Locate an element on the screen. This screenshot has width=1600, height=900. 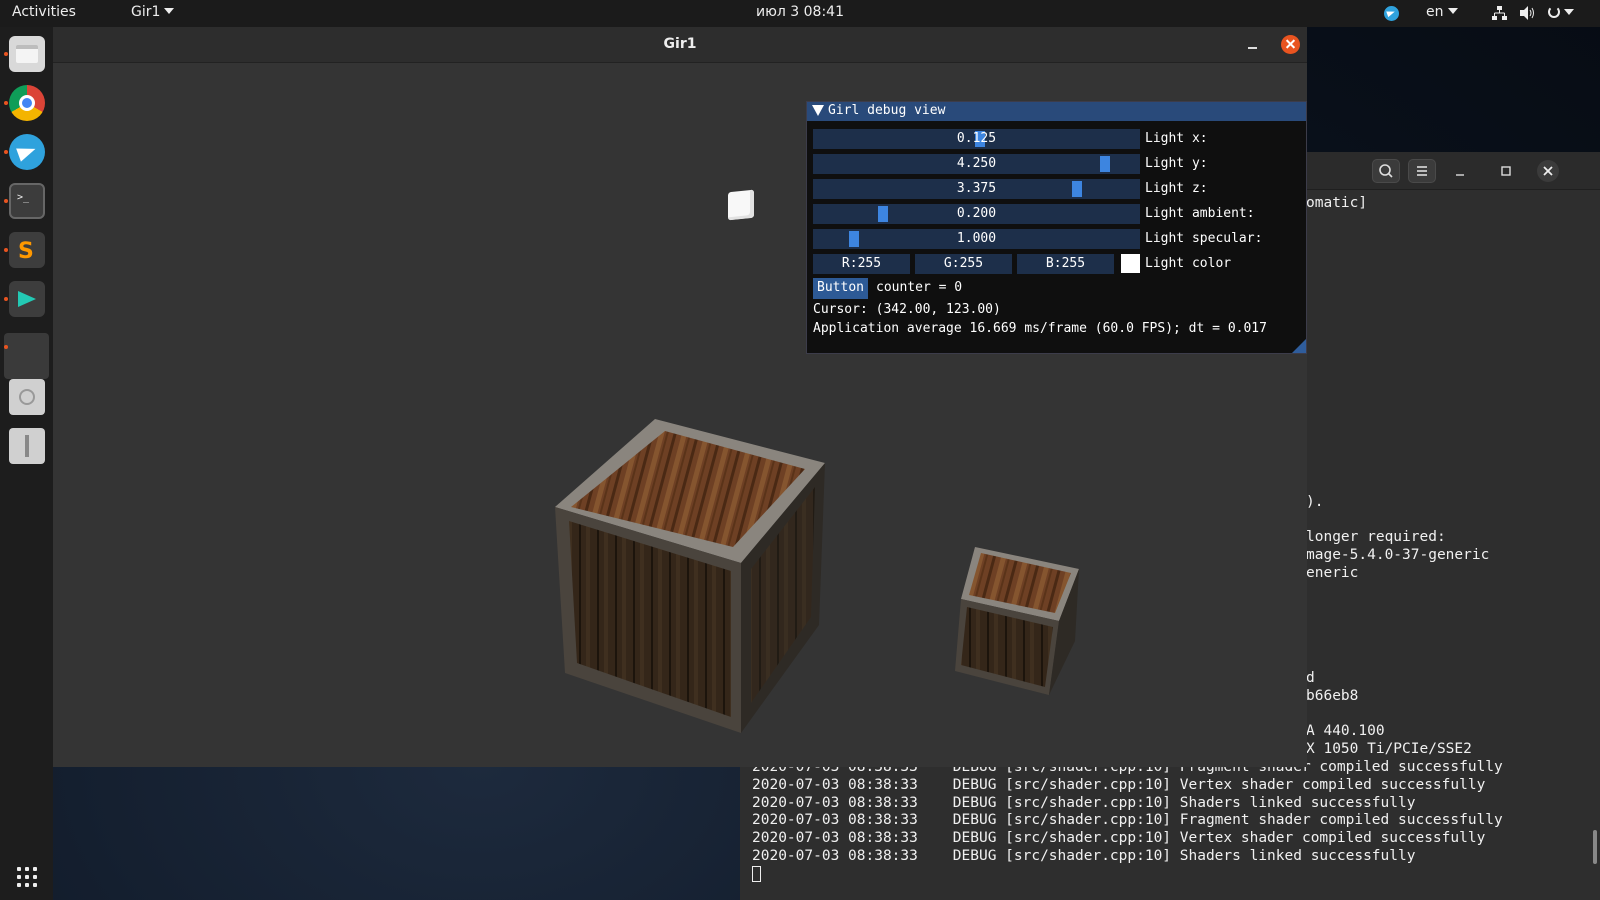
resize-grip is located at coordinates (1299, 346).